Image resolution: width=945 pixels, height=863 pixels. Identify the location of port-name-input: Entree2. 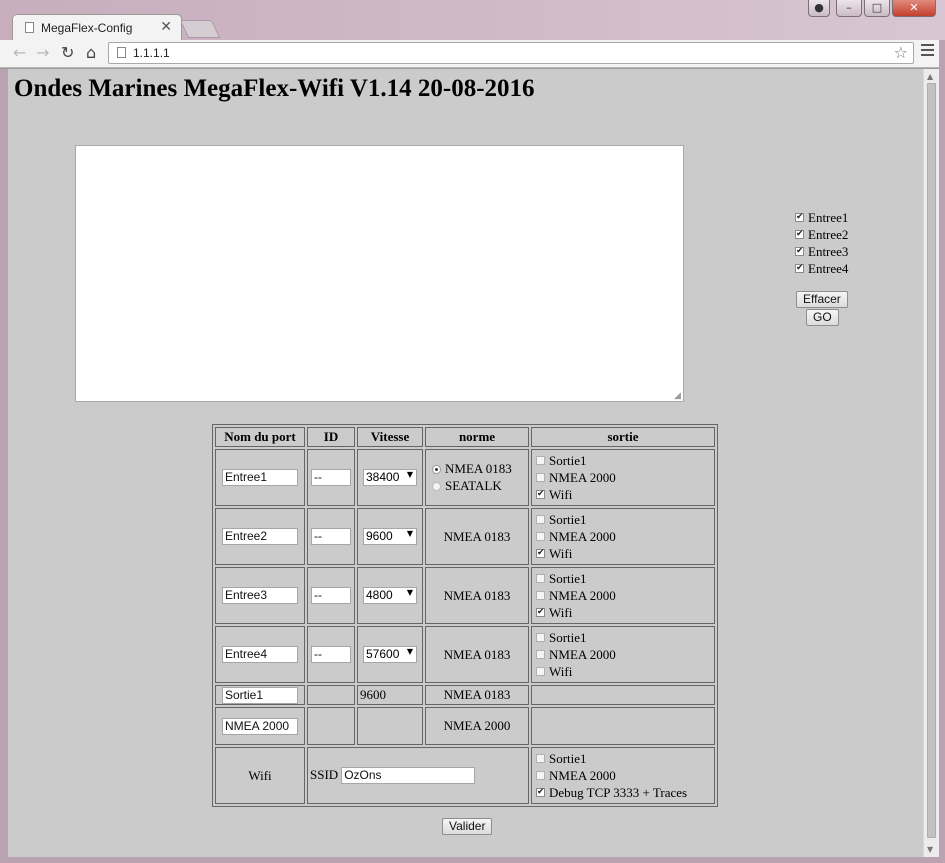
(260, 537).